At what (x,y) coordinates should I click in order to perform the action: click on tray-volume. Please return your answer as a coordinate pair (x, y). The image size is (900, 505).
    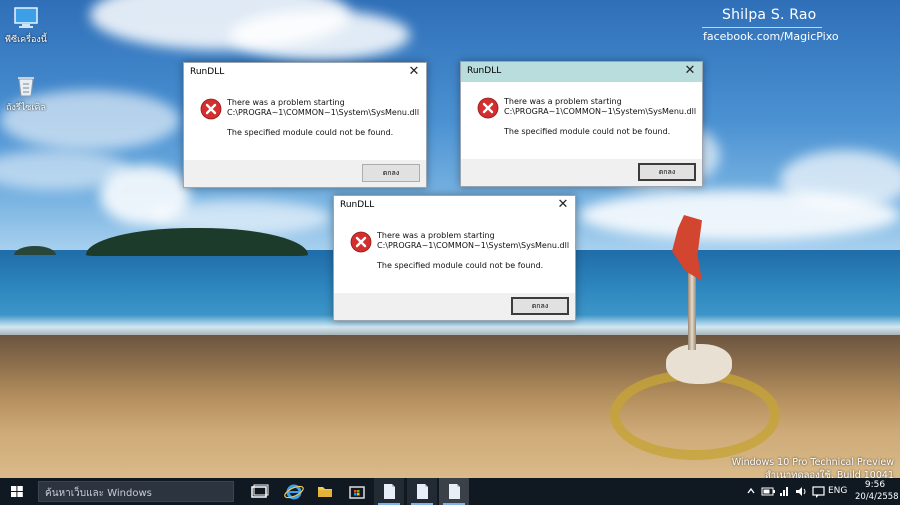
    Looking at the image, I should click on (801, 491).